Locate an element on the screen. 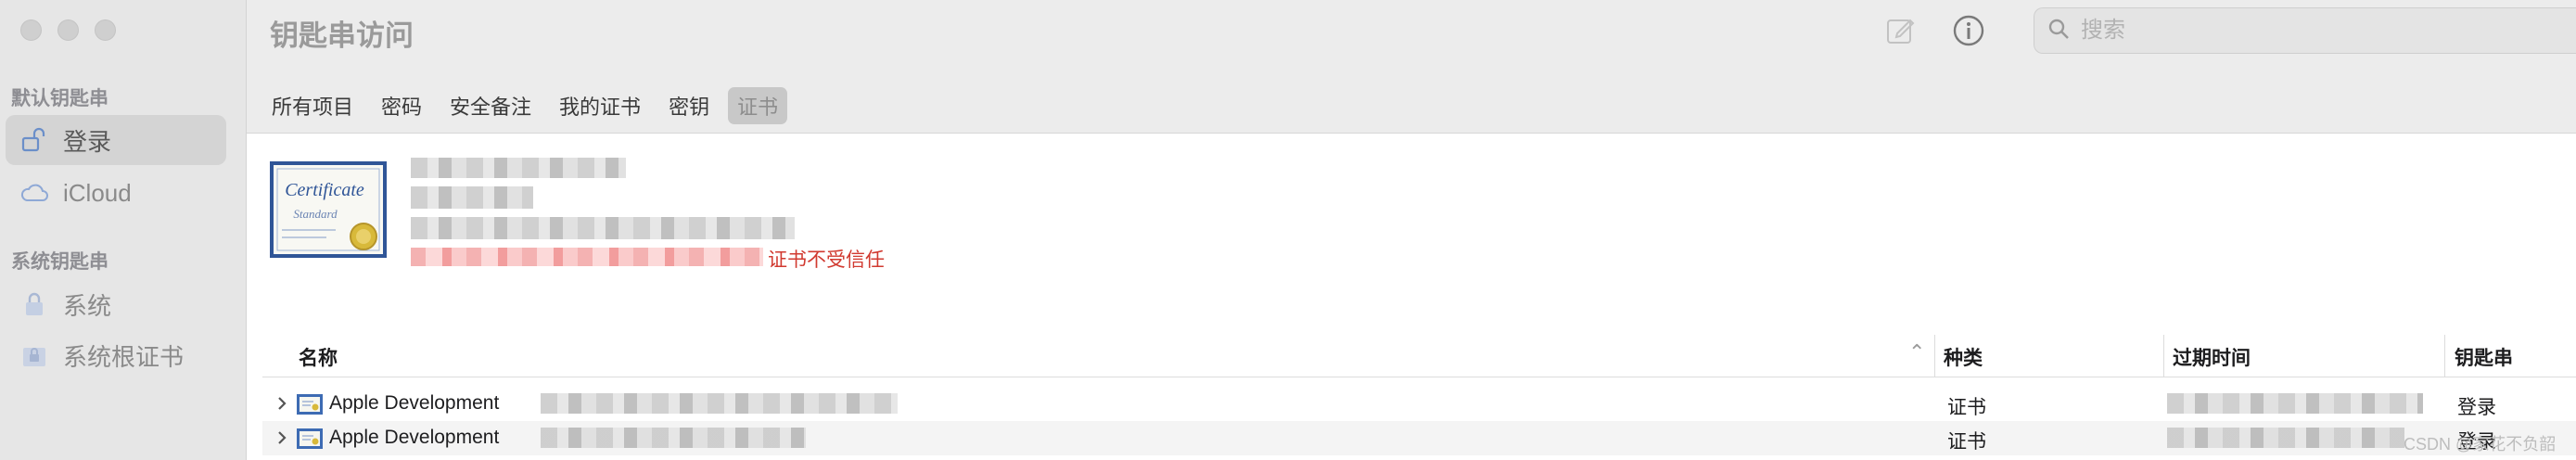 This screenshot has height=460, width=2576. sidebar-item-login: 登录 is located at coordinates (116, 140).